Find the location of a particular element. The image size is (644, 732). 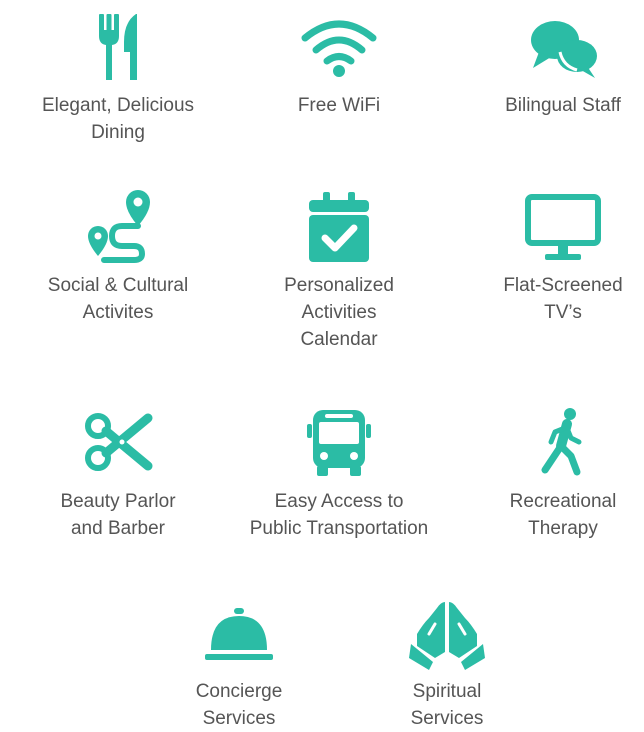

amenity-beauty-parlor: Beauty Parlor and Barber is located at coordinates (118, 473).